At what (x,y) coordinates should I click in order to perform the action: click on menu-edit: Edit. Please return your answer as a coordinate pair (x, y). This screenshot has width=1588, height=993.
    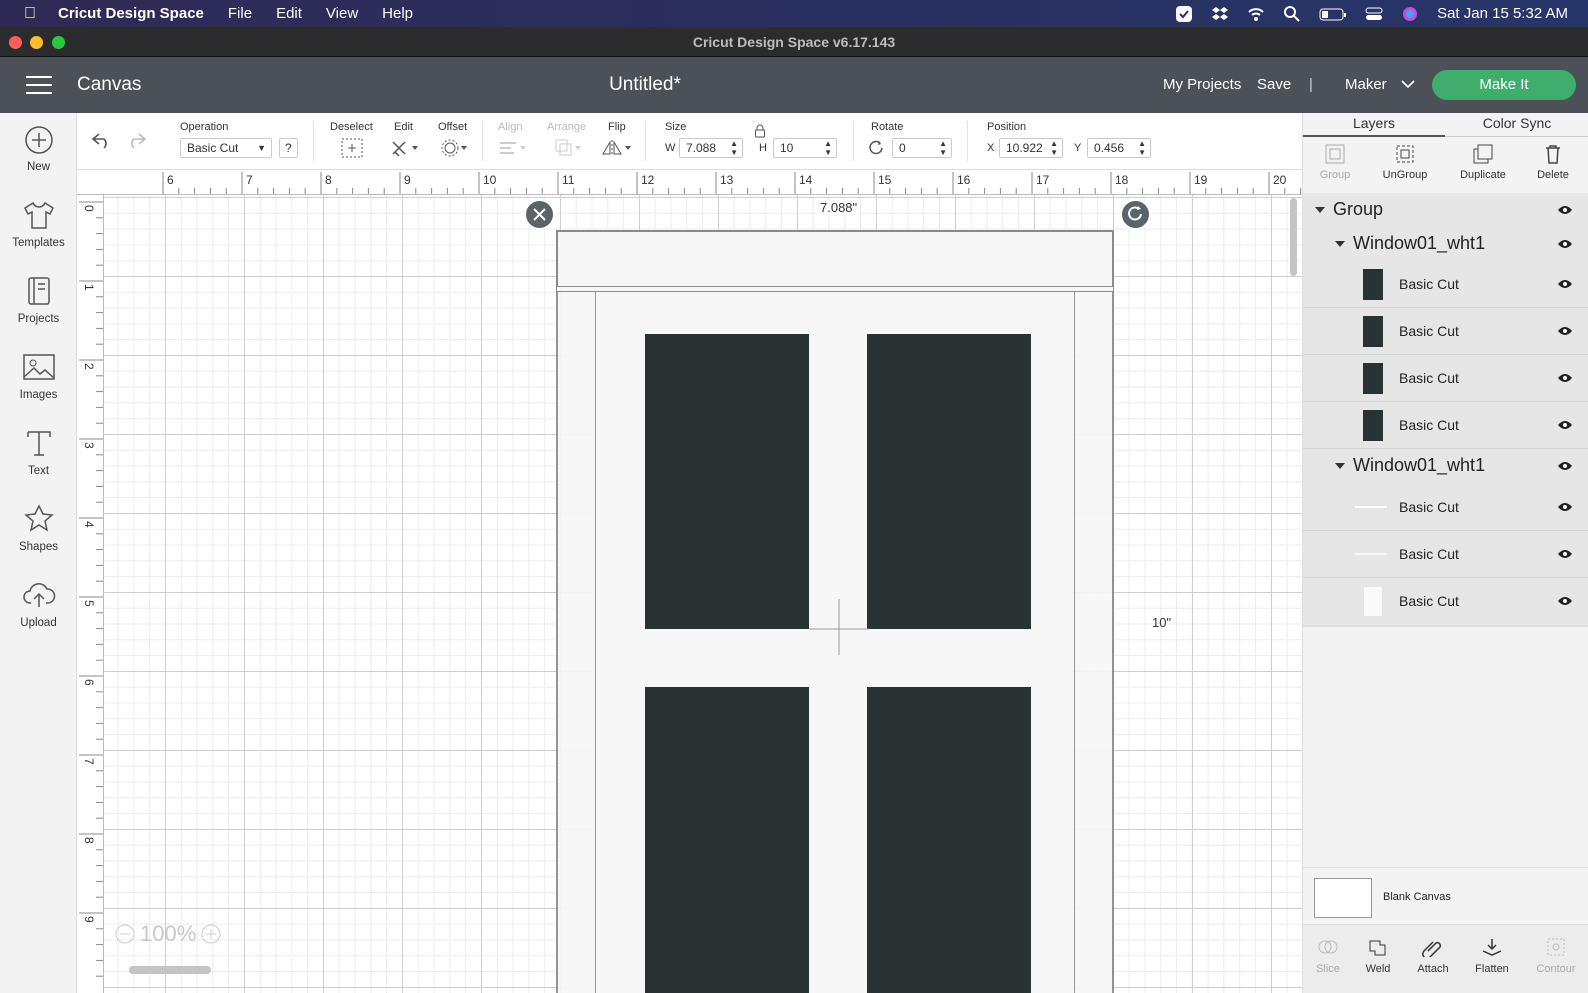
    Looking at the image, I should click on (289, 13).